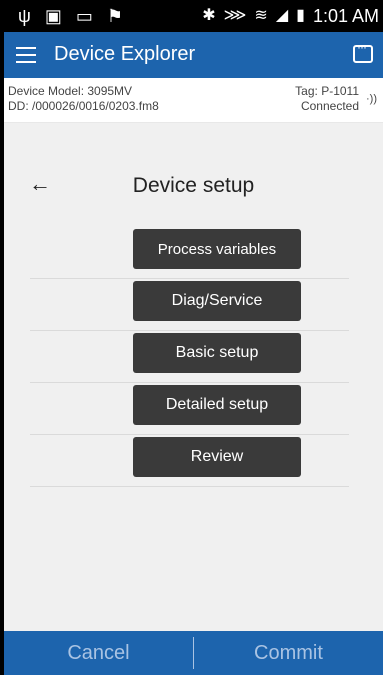 The image size is (383, 675). I want to click on tag-text: Tag: P-1011, so click(327, 91).